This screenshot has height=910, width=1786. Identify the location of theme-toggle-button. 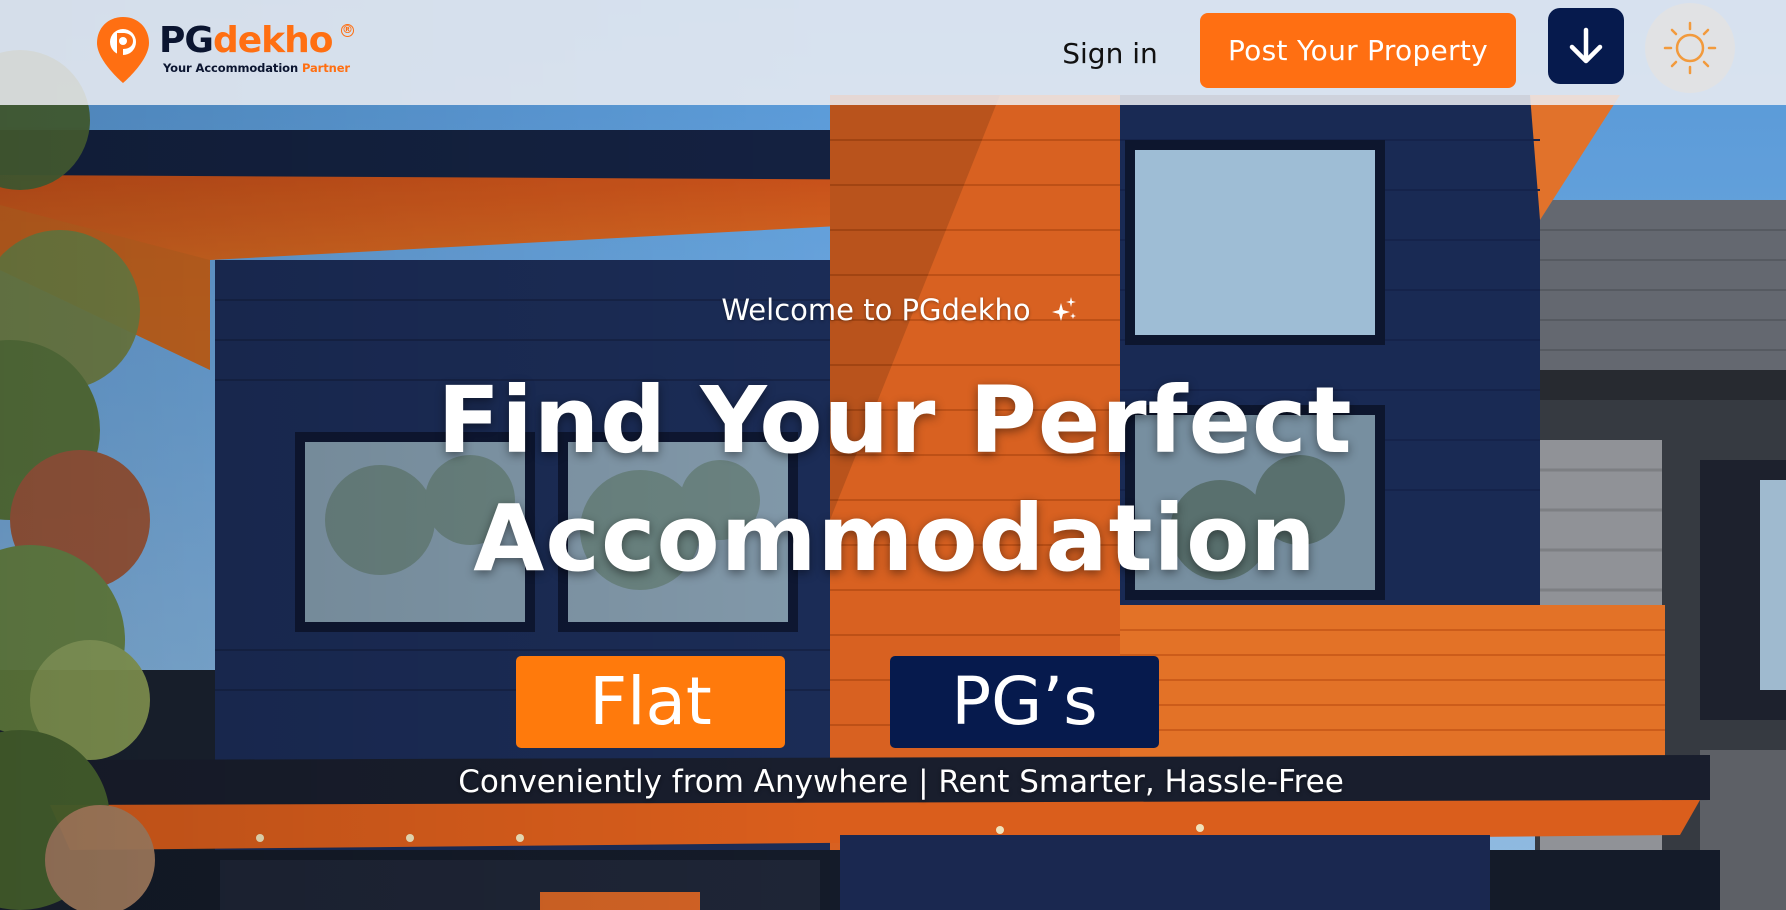
(1690, 48).